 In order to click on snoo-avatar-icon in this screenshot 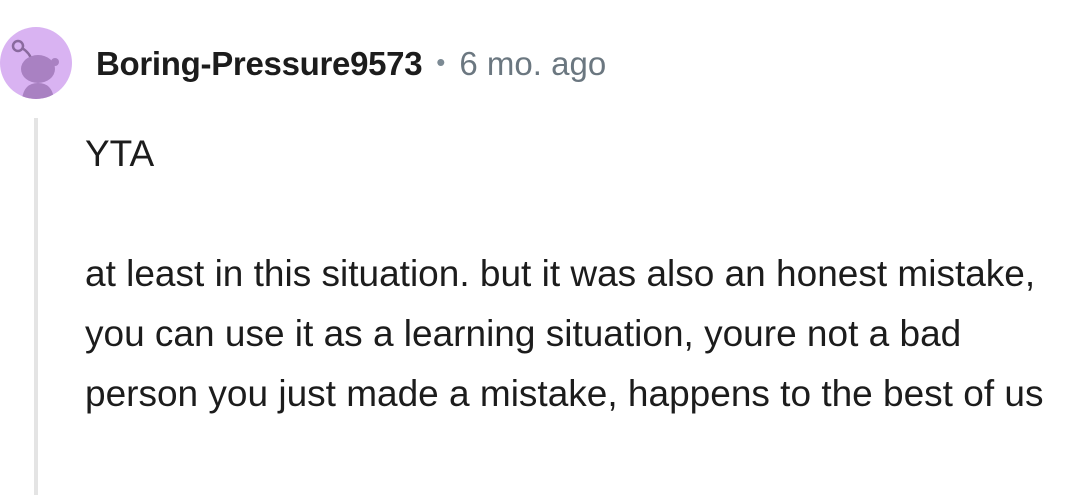, I will do `click(35, 69)`.